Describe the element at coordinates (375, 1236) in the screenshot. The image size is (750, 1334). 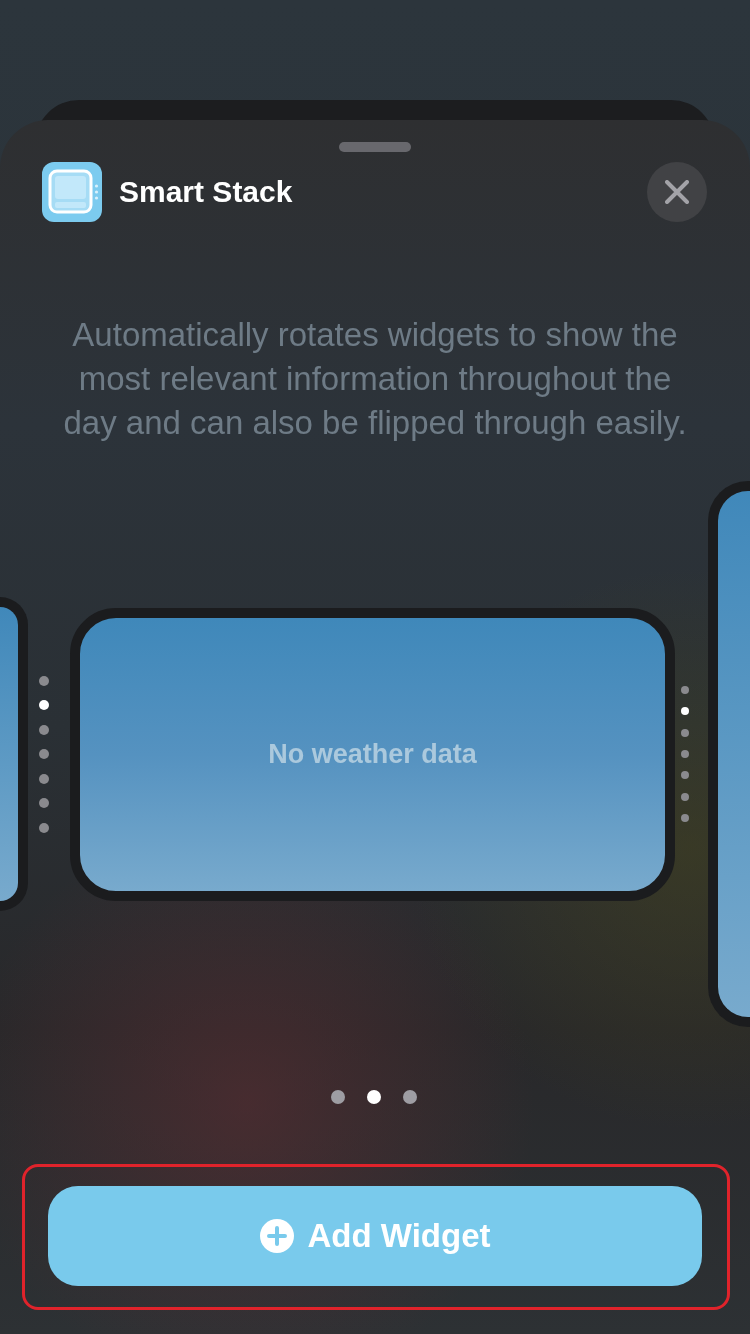
I see `add-widget-button: Add Widget` at that location.